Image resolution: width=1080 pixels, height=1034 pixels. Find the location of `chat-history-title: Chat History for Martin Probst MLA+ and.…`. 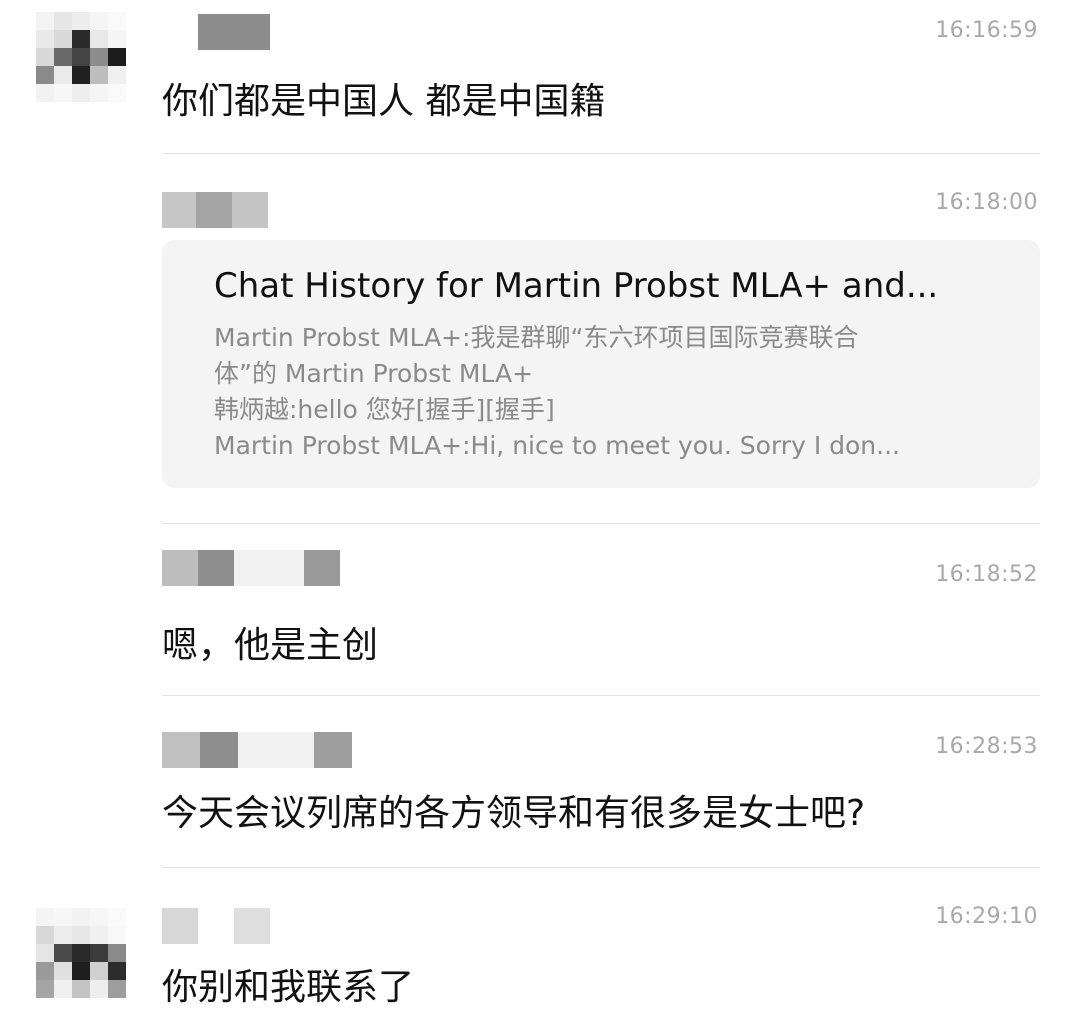

chat-history-title: Chat History for Martin Probst MLA+ and.… is located at coordinates (576, 286).